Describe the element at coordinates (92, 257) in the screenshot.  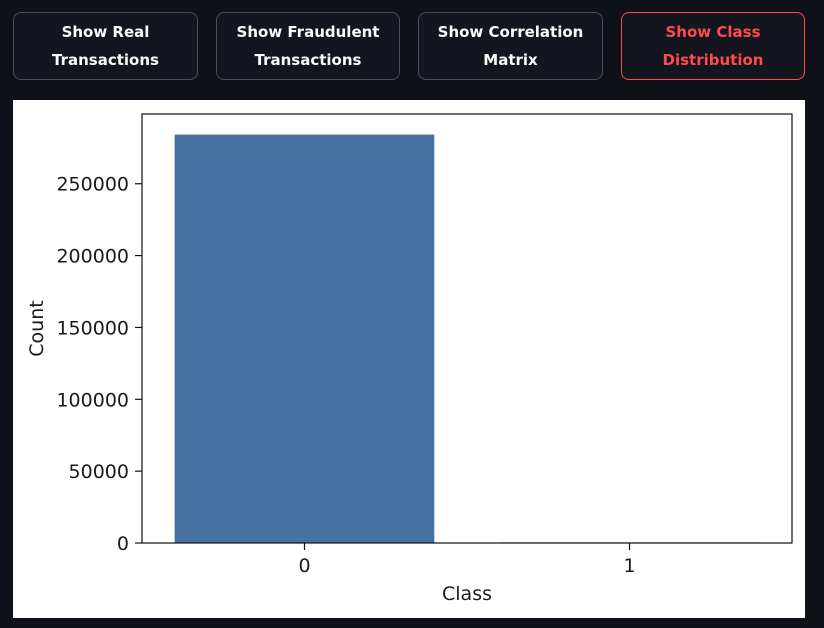
I see `y-tick-label: 200000` at that location.